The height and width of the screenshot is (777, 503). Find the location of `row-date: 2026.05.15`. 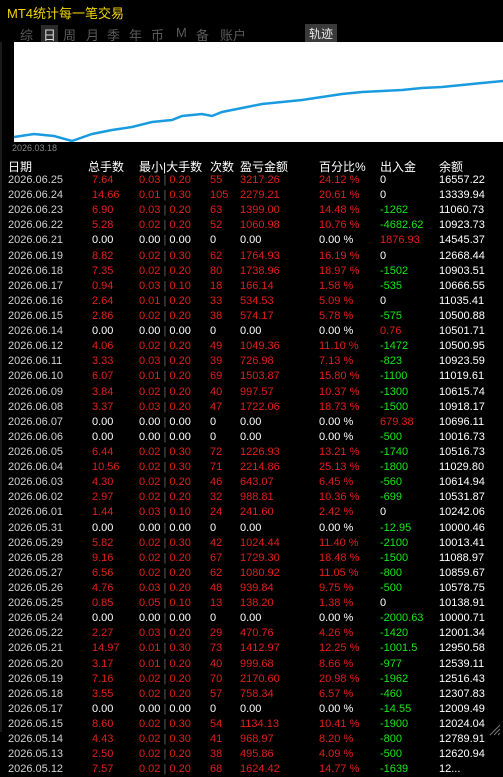

row-date: 2026.05.15 is located at coordinates (36, 723).